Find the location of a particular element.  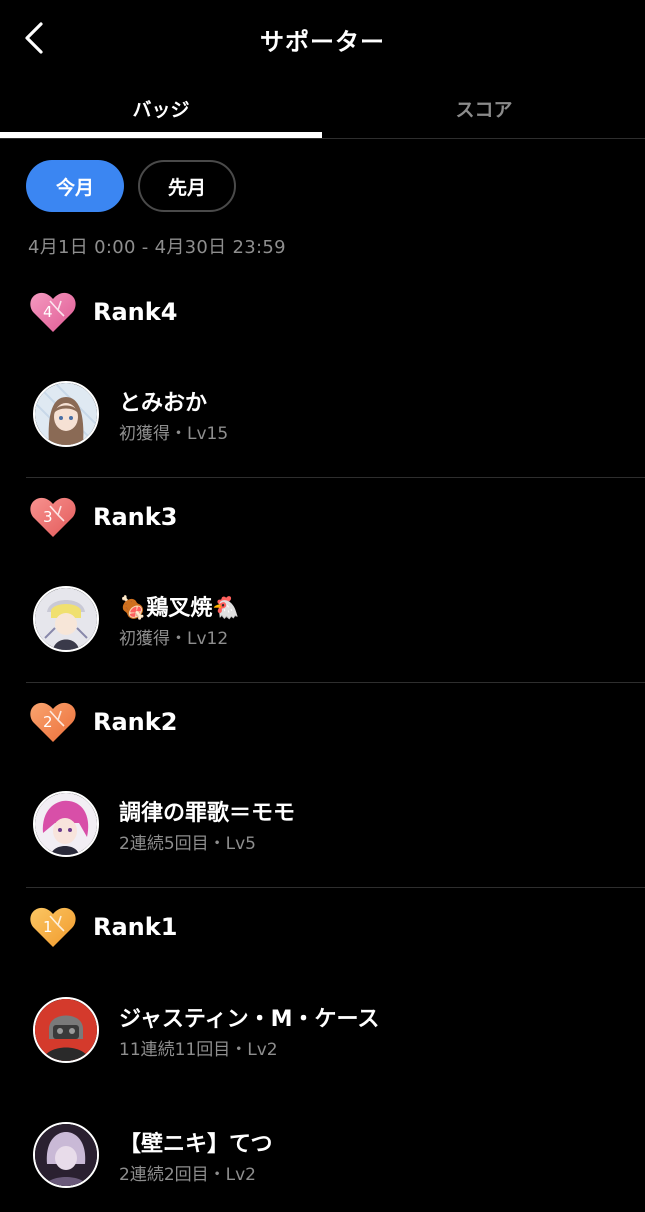

rank-label: Rank1 is located at coordinates (135, 927).